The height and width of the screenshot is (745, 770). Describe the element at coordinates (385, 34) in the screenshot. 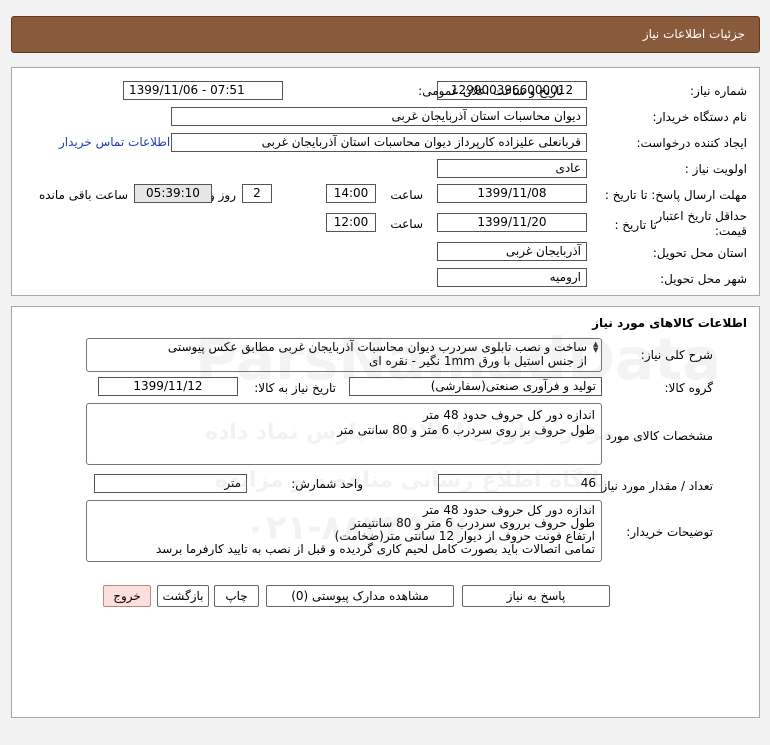

I see `page-header: جزئیات اطلاعات نیاز` at that location.